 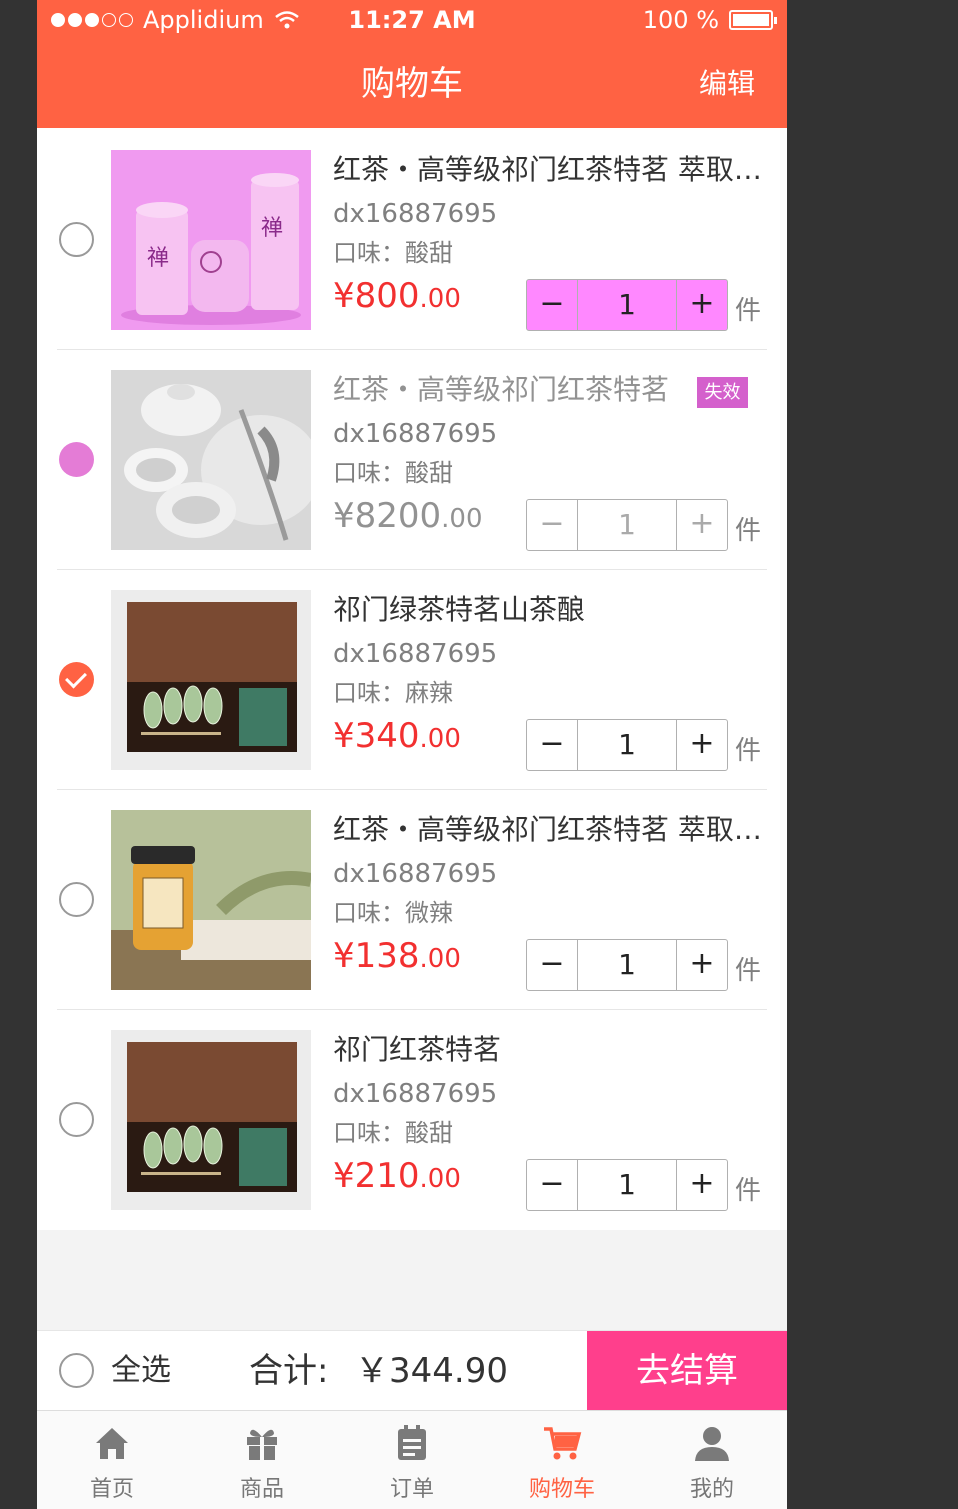 What do you see at coordinates (141, 1371) in the screenshot?
I see `select-all-label: 全选` at bounding box center [141, 1371].